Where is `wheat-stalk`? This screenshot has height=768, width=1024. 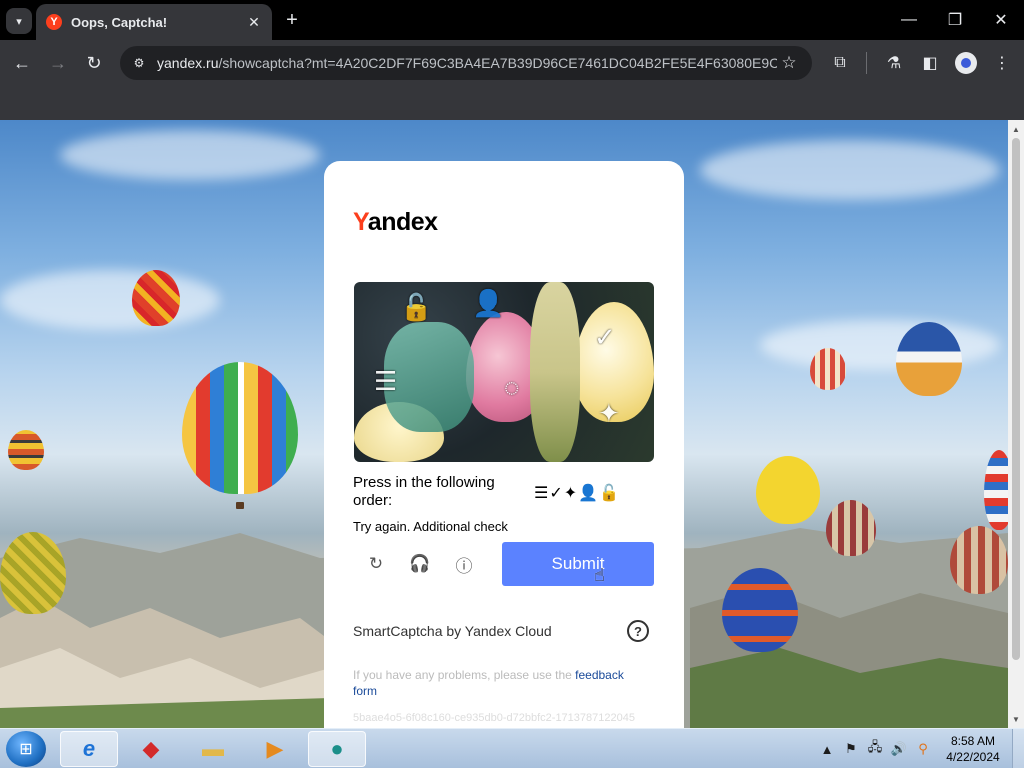 wheat-stalk is located at coordinates (555, 372).